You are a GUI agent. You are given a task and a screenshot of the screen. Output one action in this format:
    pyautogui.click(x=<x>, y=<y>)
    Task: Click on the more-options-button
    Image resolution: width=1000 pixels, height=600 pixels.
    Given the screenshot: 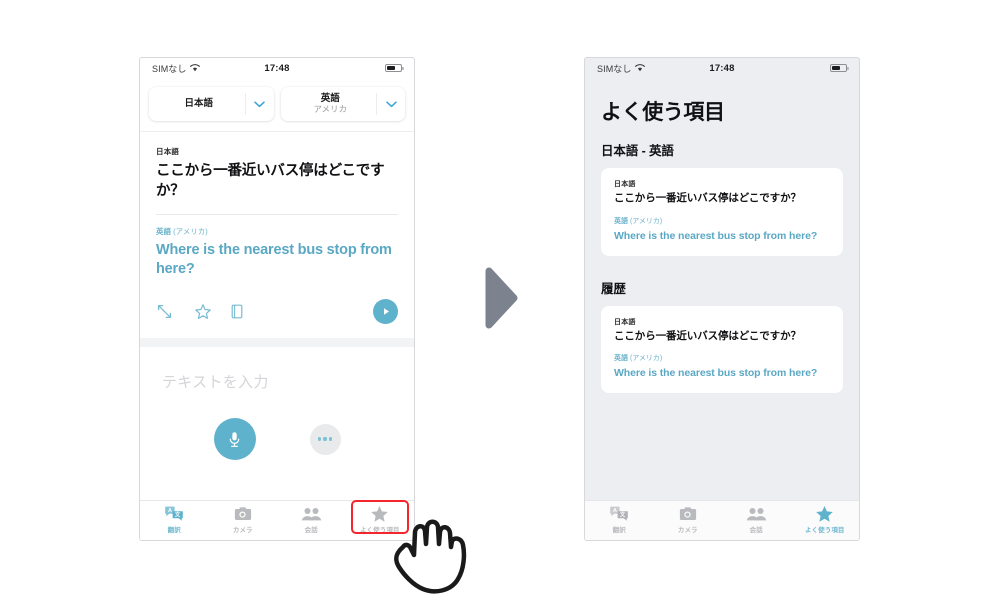 What is the action you would take?
    pyautogui.click(x=325, y=439)
    